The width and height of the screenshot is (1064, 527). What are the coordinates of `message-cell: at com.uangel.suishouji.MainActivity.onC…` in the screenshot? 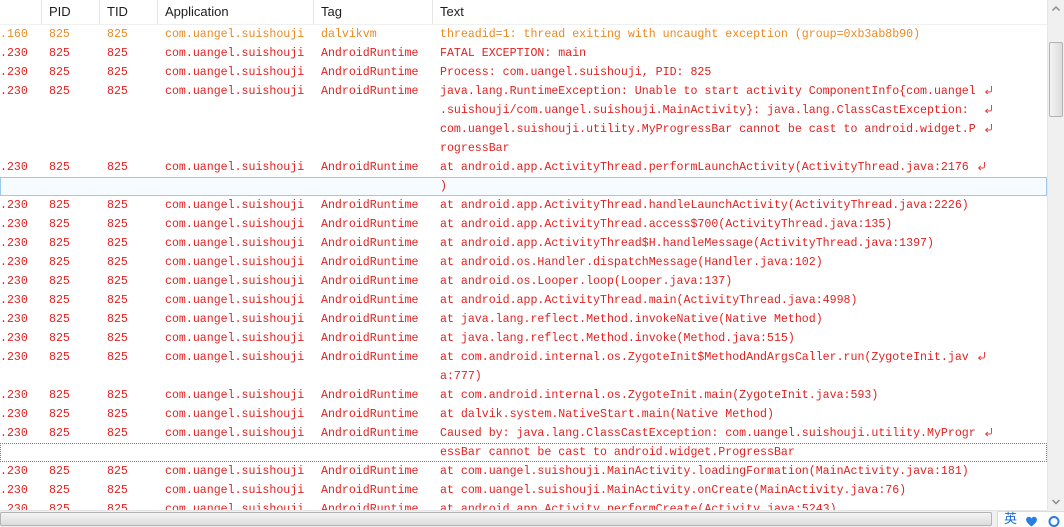 It's located at (743, 490).